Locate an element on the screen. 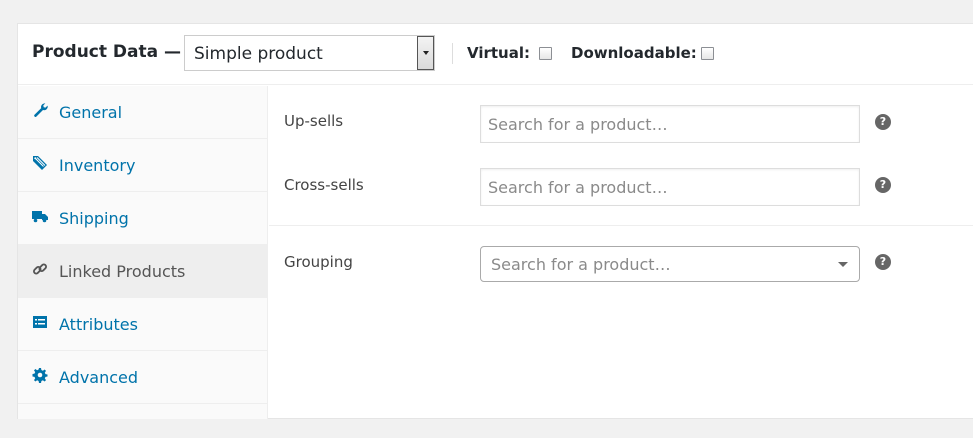 Image resolution: width=973 pixels, height=438 pixels. section-divider is located at coordinates (621, 225).